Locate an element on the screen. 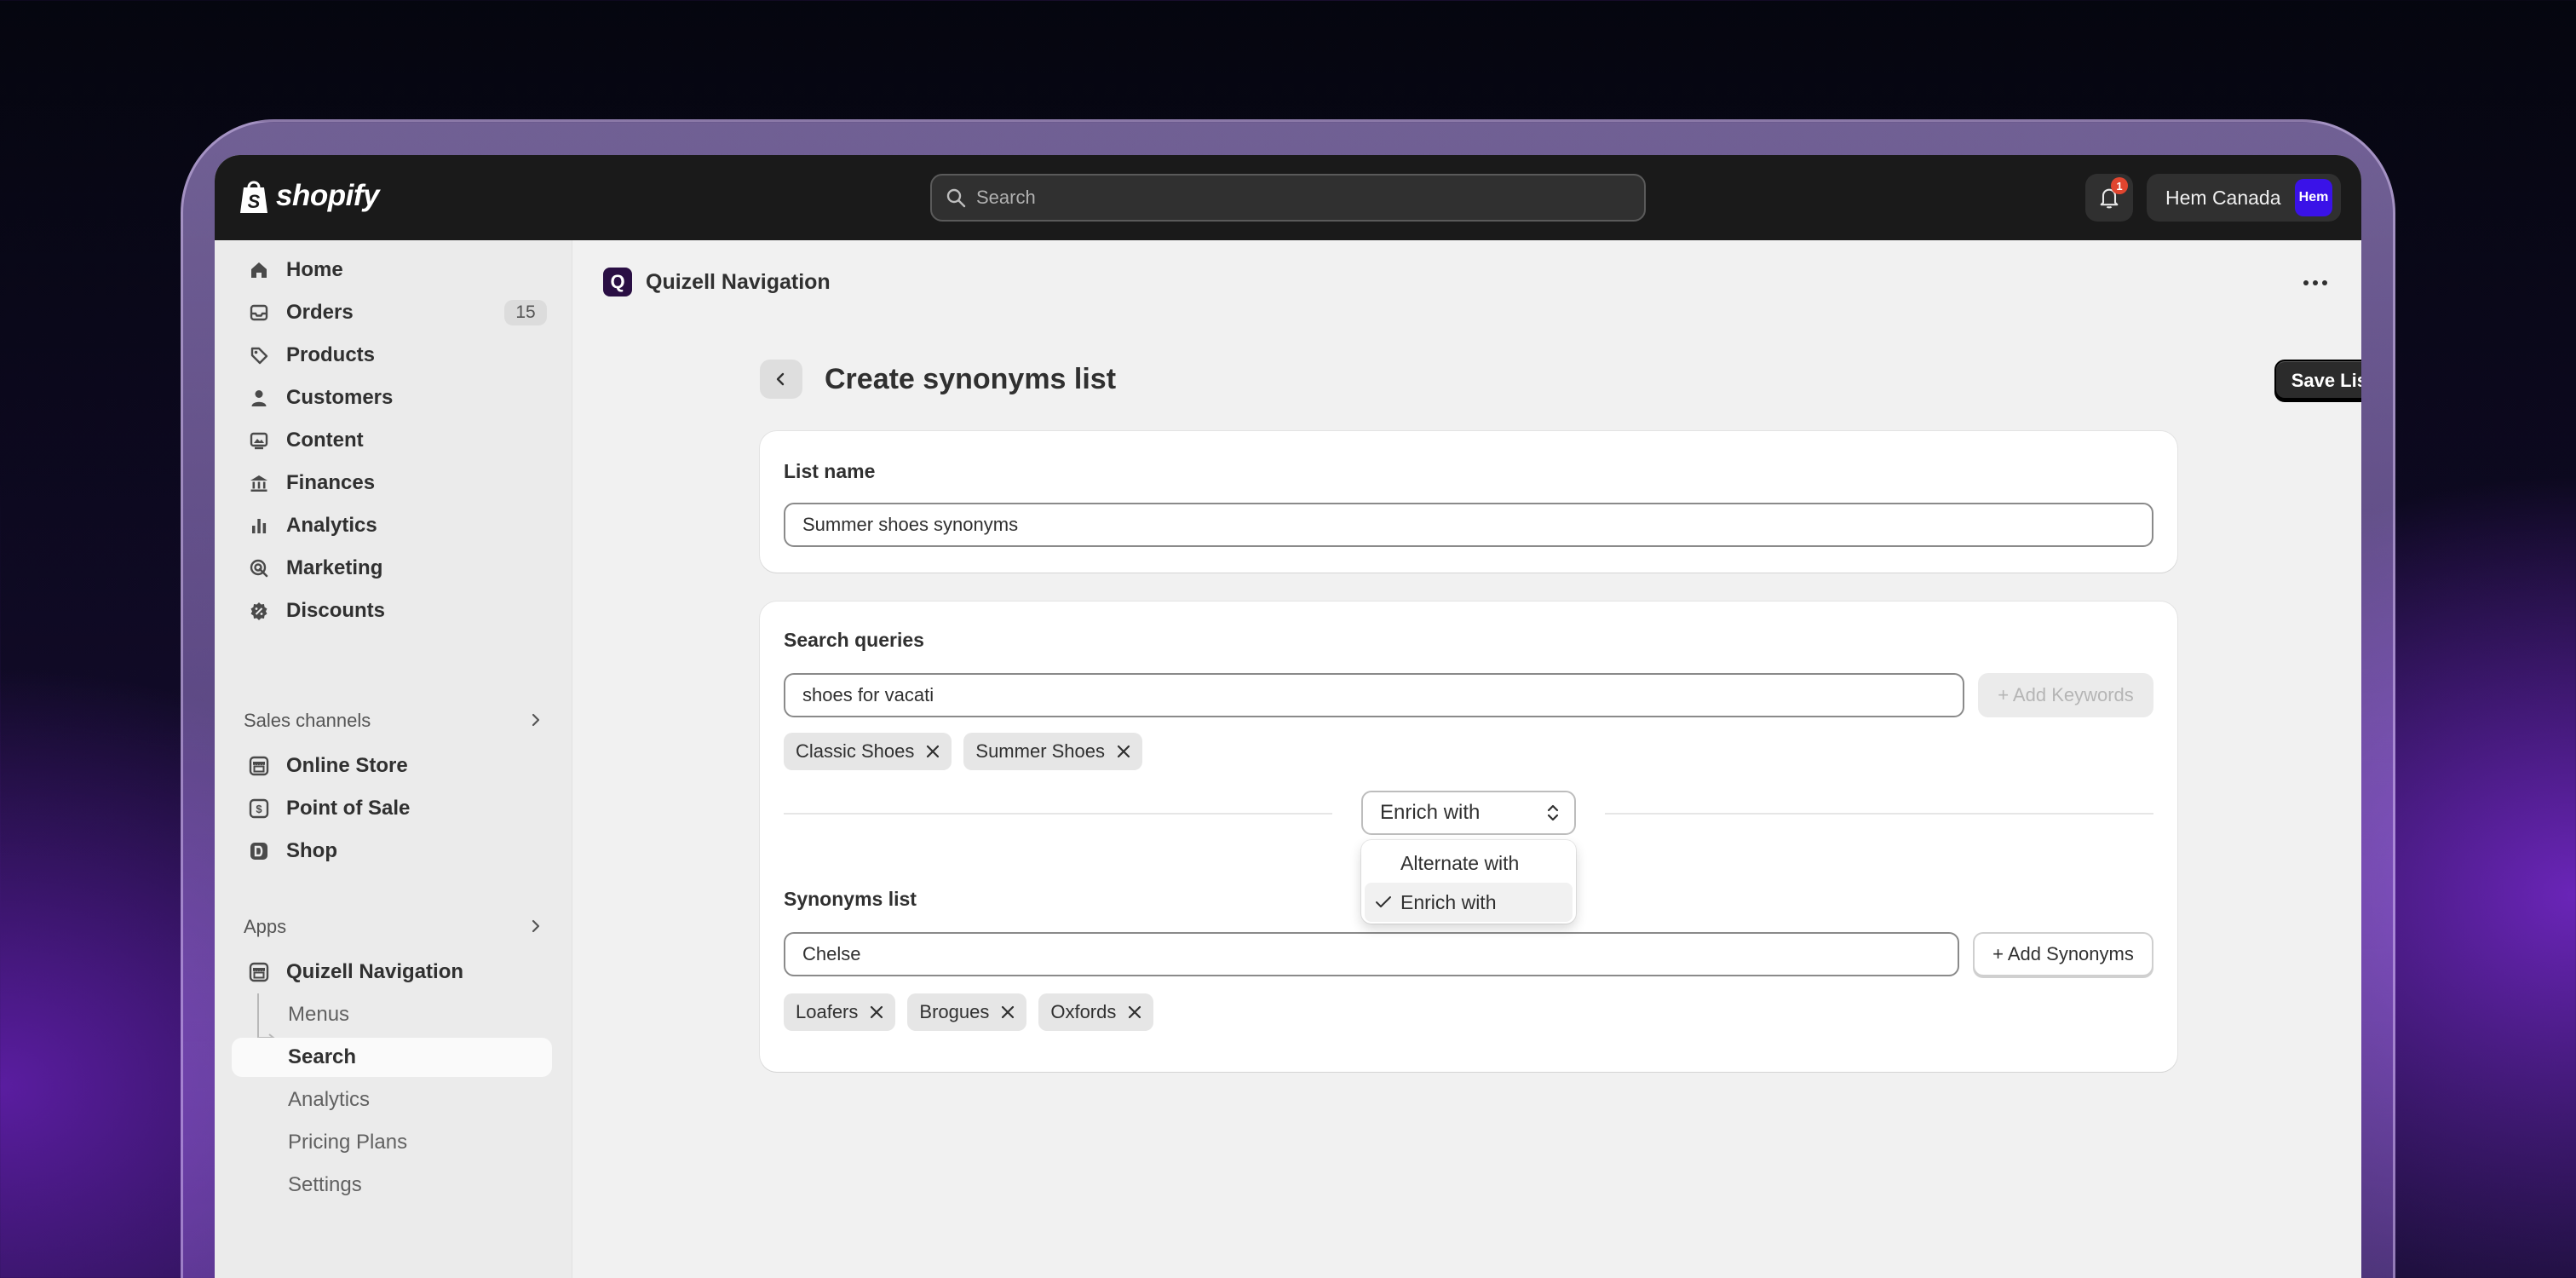  shopify-logo: S shopify is located at coordinates (309, 196).